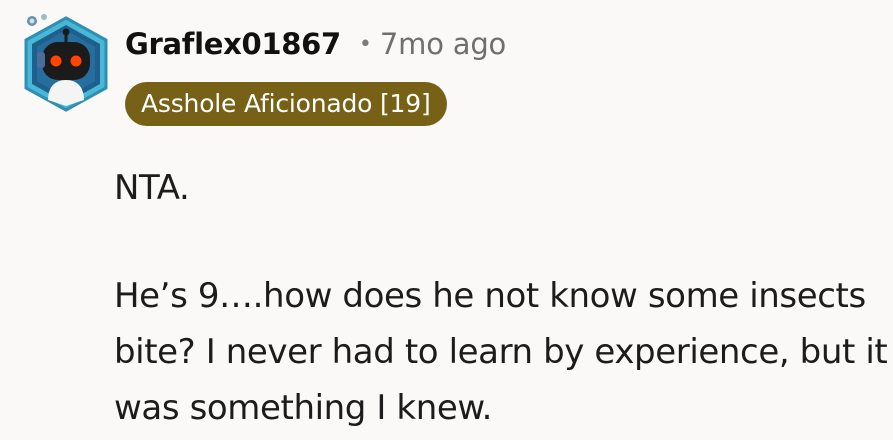  I want to click on comment-paragraph: NTA., so click(152, 188).